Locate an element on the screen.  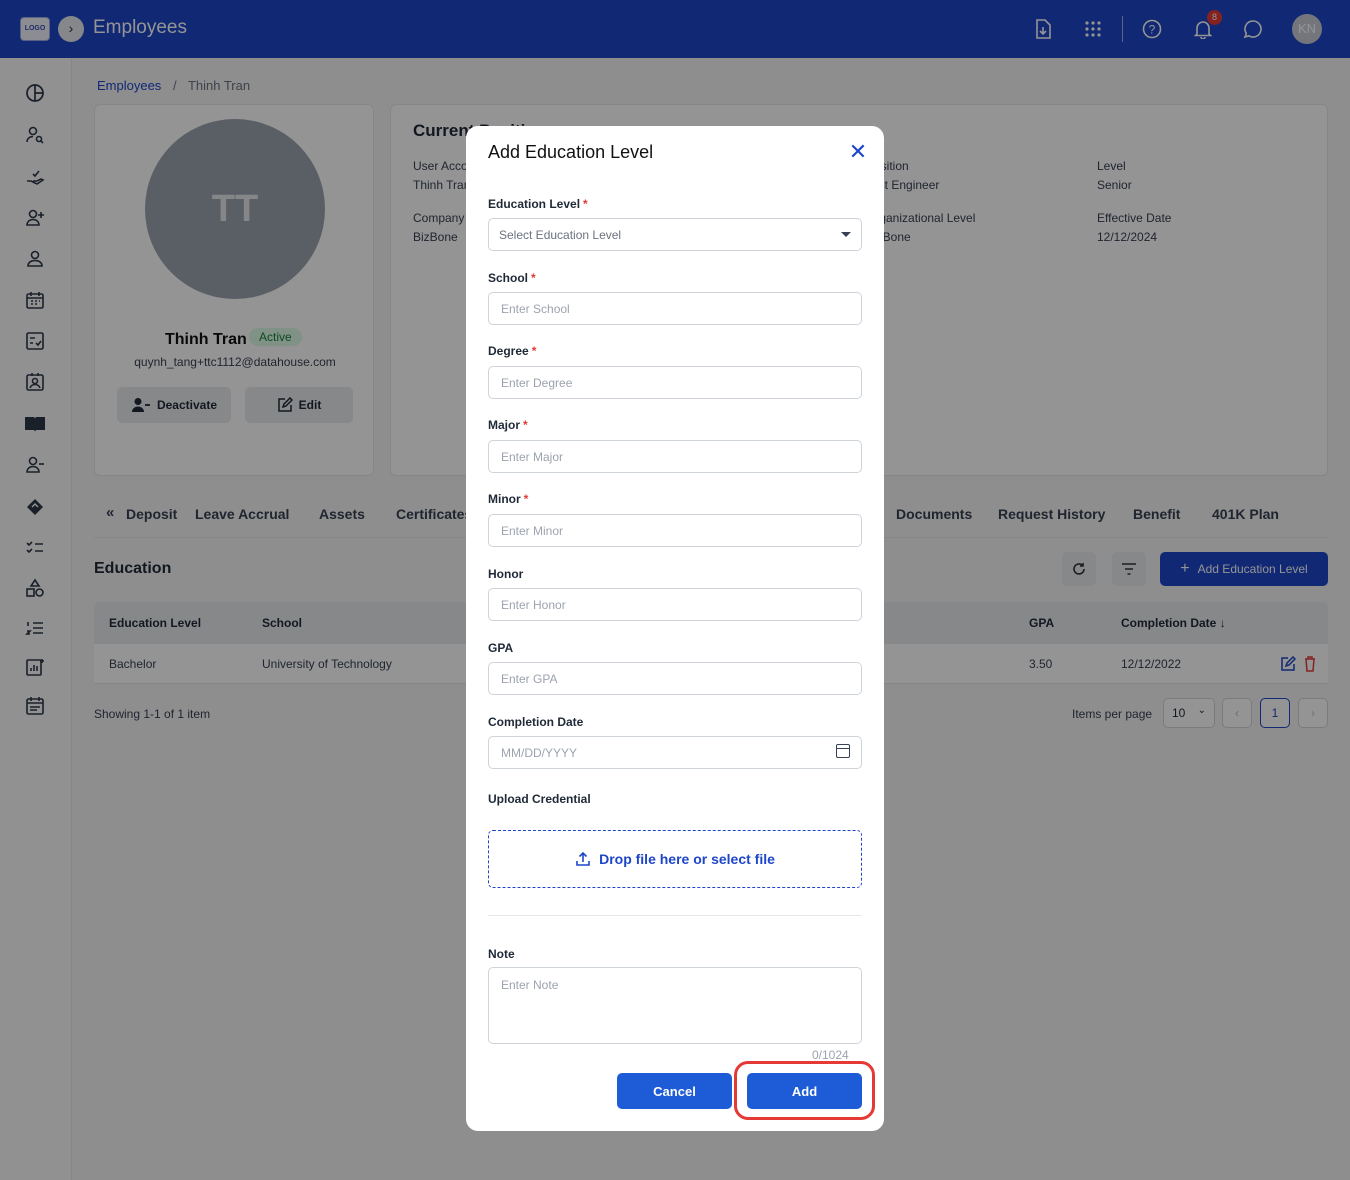
dropdown-caret-icon is located at coordinates (846, 234).